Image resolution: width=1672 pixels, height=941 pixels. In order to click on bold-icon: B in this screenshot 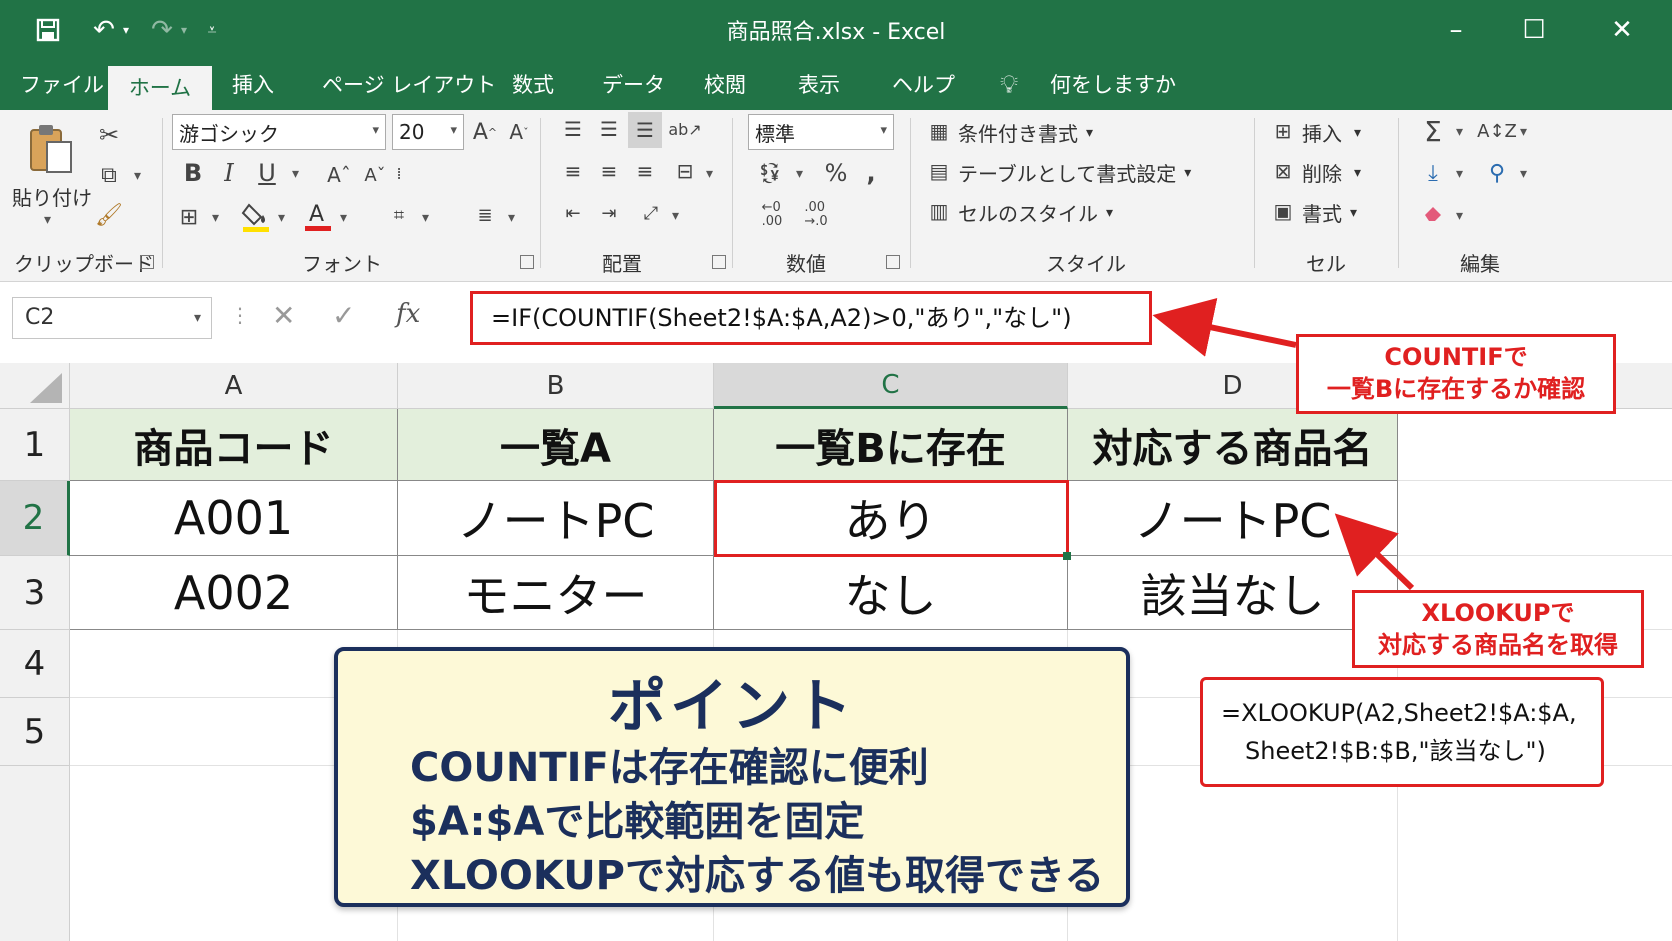, I will do `click(193, 173)`.